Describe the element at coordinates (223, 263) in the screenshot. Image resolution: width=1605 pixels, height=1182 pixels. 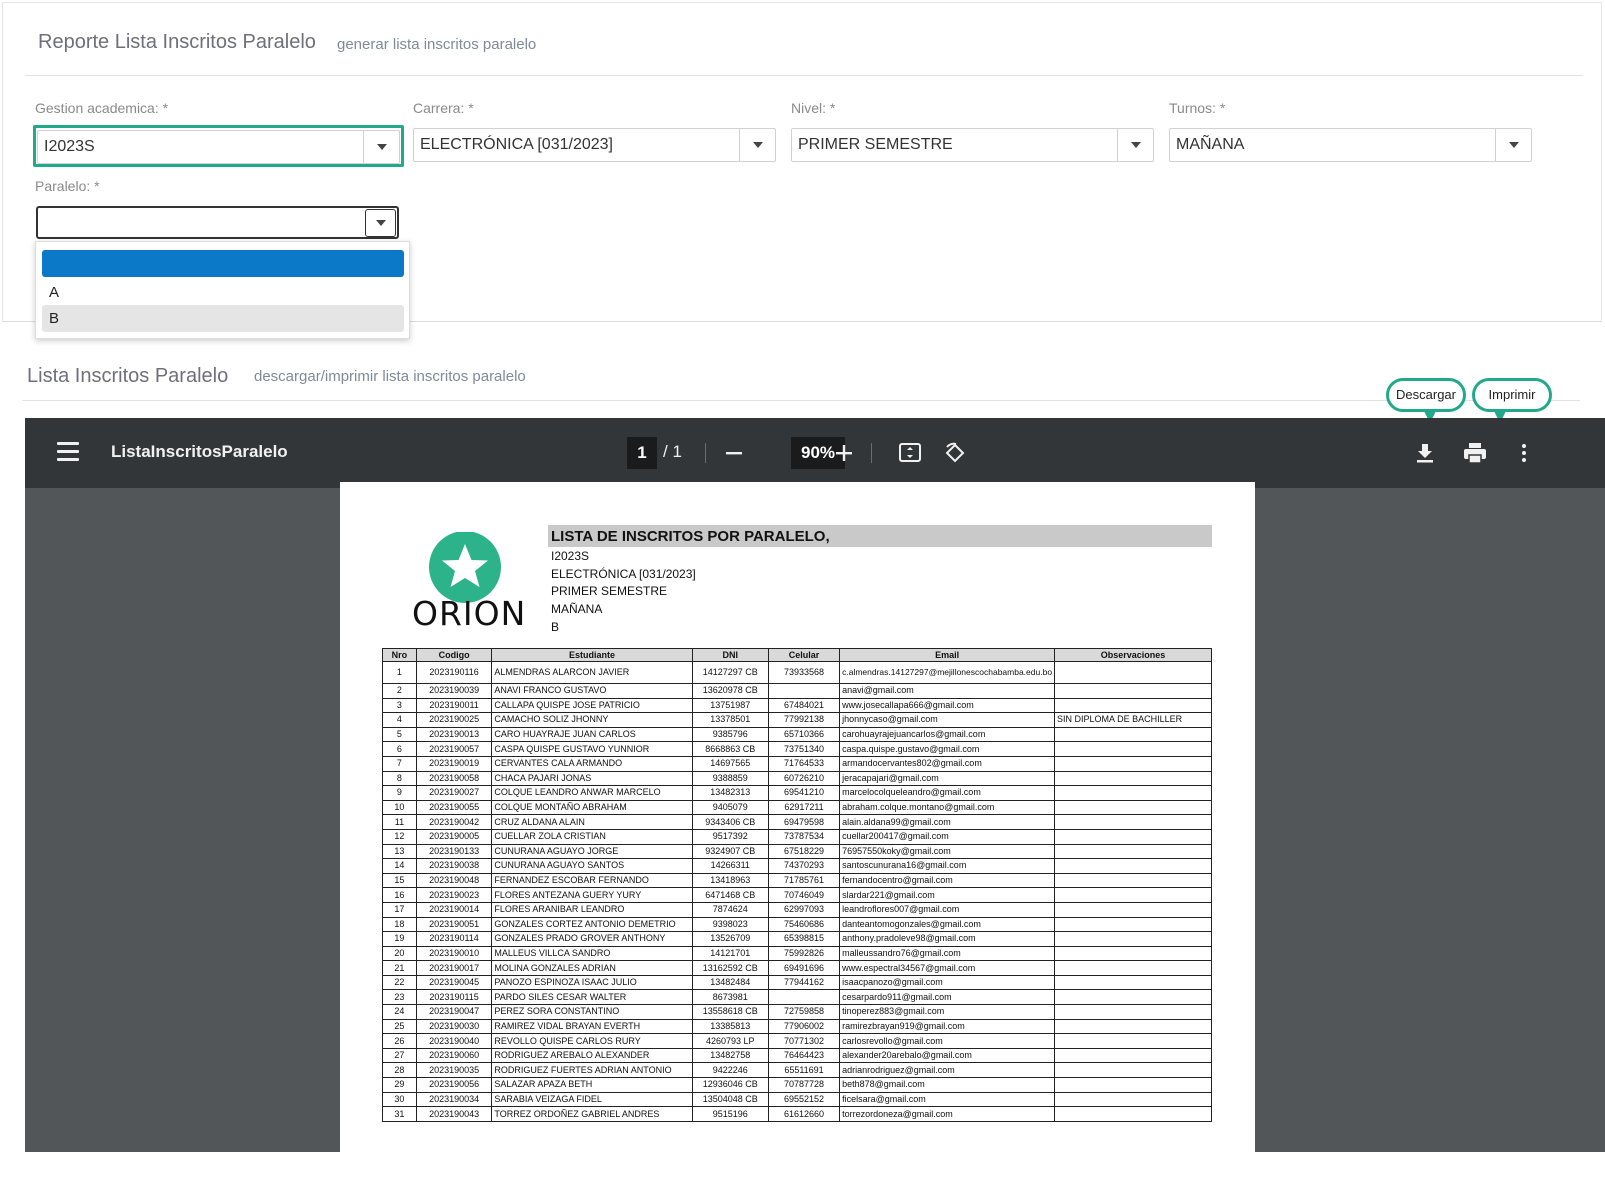
I see `paralelo-option-blank` at that location.